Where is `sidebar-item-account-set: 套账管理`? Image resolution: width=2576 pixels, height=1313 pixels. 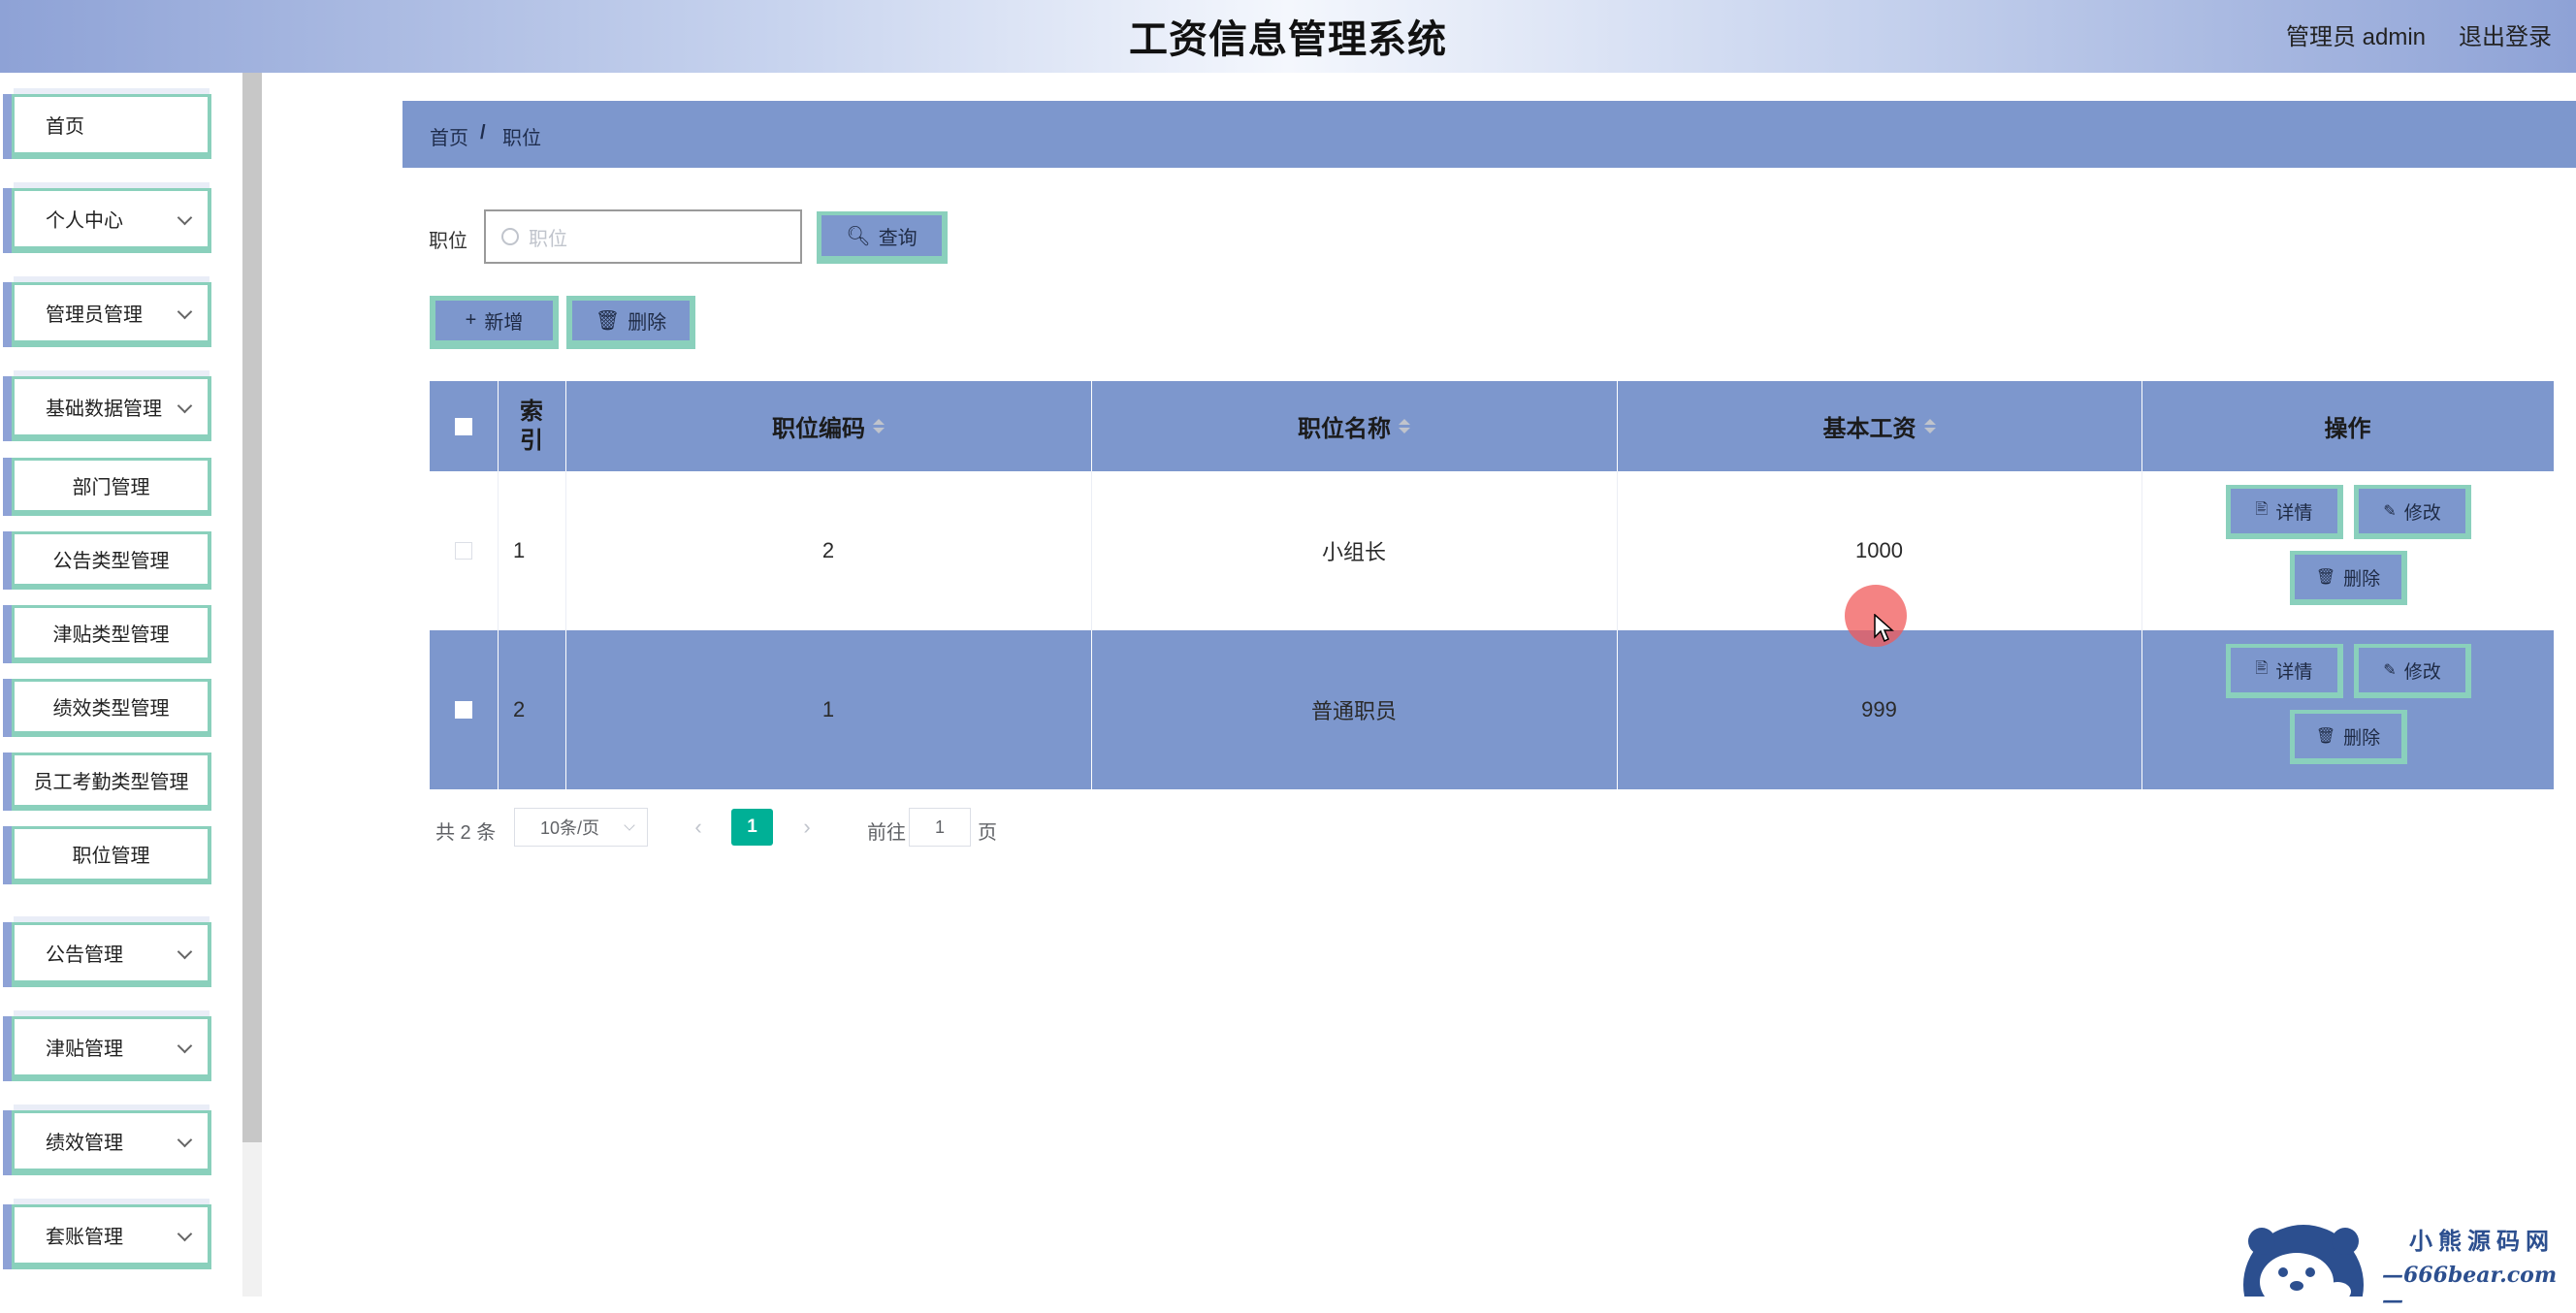 sidebar-item-account-set: 套账管理 is located at coordinates (111, 1236).